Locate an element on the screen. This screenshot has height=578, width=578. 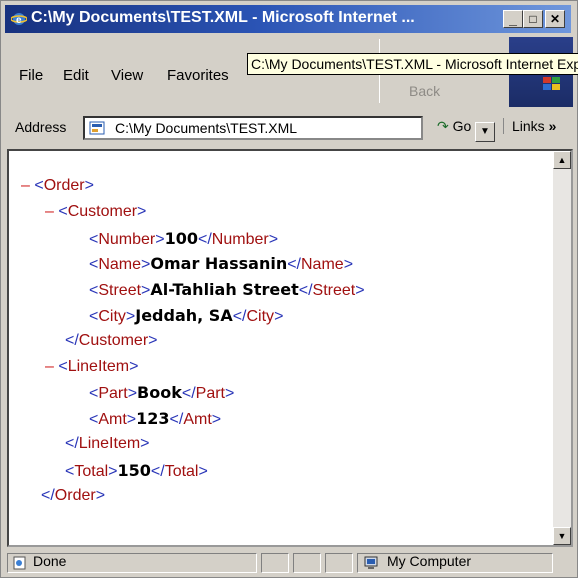
address-input: C:\My Documents\TEST.XML ▼ is located at coordinates (289, 129).